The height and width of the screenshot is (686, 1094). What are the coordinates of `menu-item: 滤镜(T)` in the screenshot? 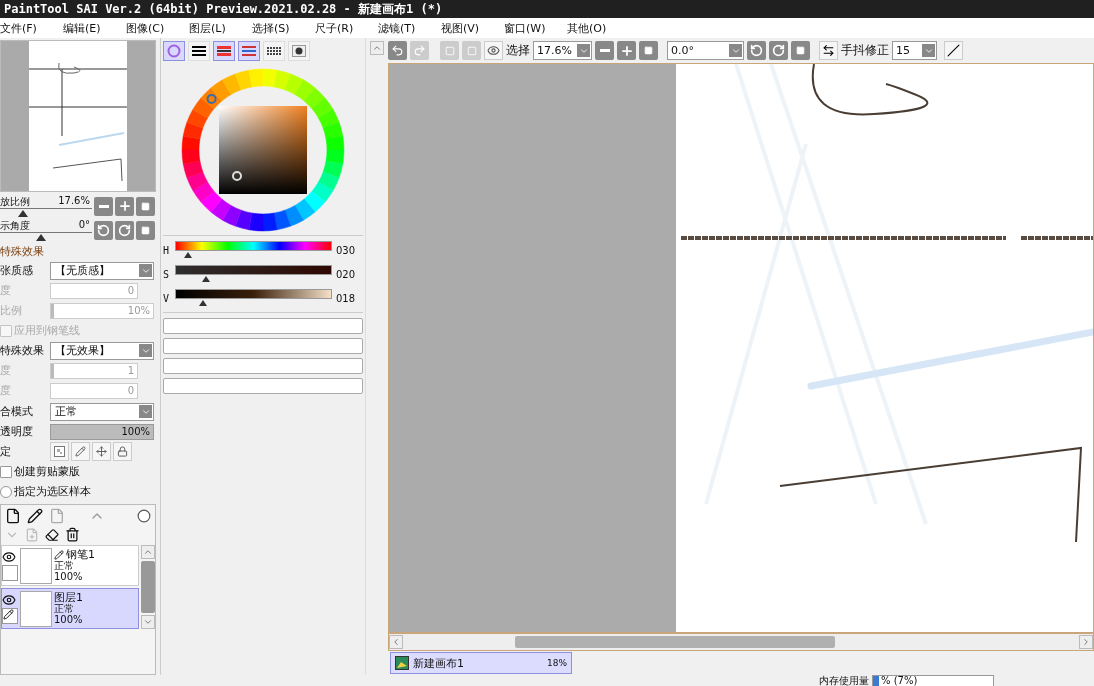 It's located at (409, 28).